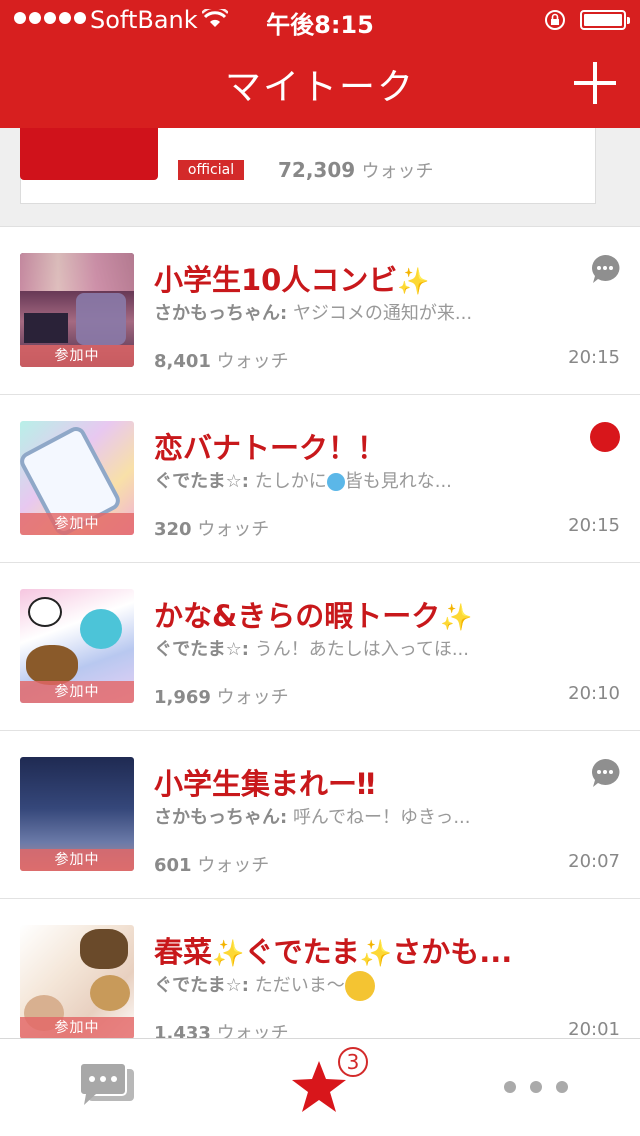  I want to click on talk-title: 小学生10人コンビ✨, so click(292, 278).